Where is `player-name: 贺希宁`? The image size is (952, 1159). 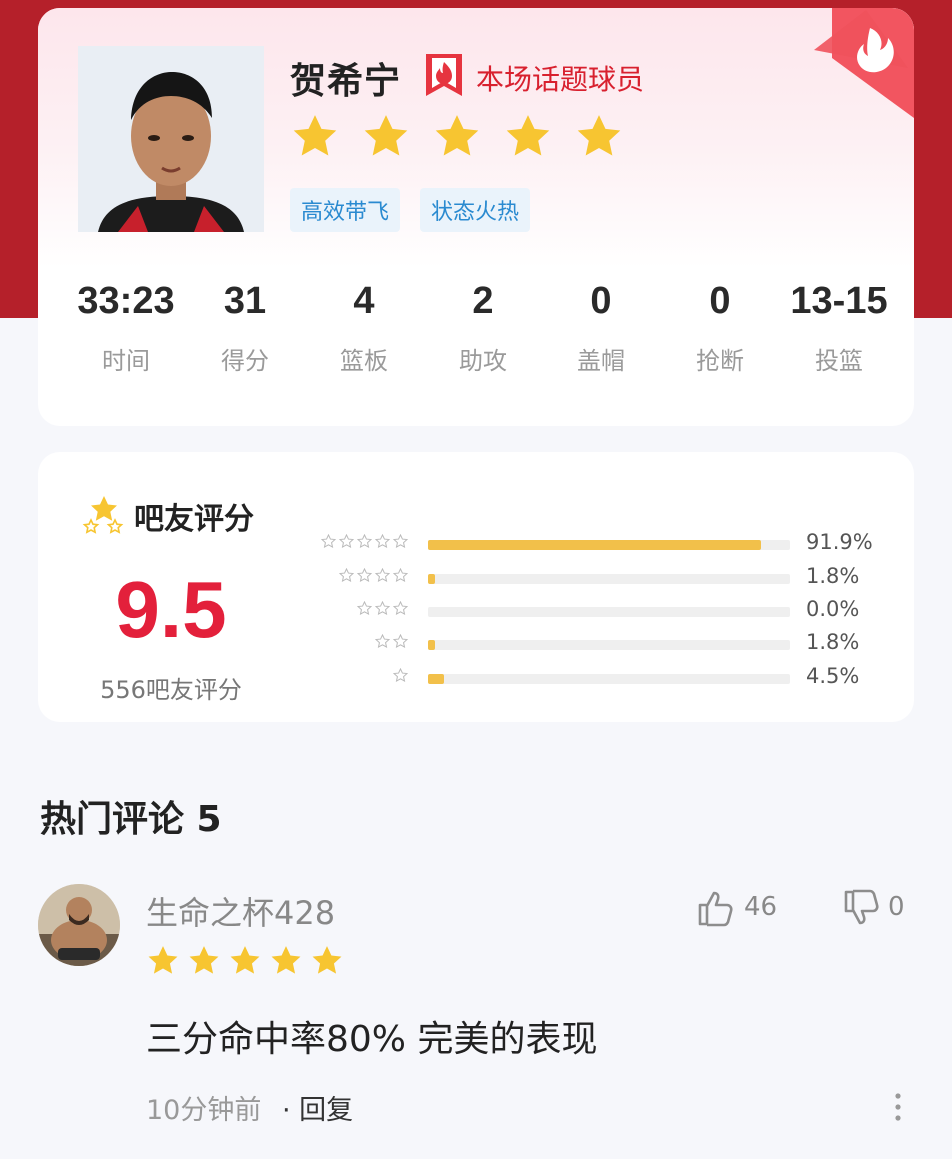 player-name: 贺希宁 is located at coordinates (346, 81).